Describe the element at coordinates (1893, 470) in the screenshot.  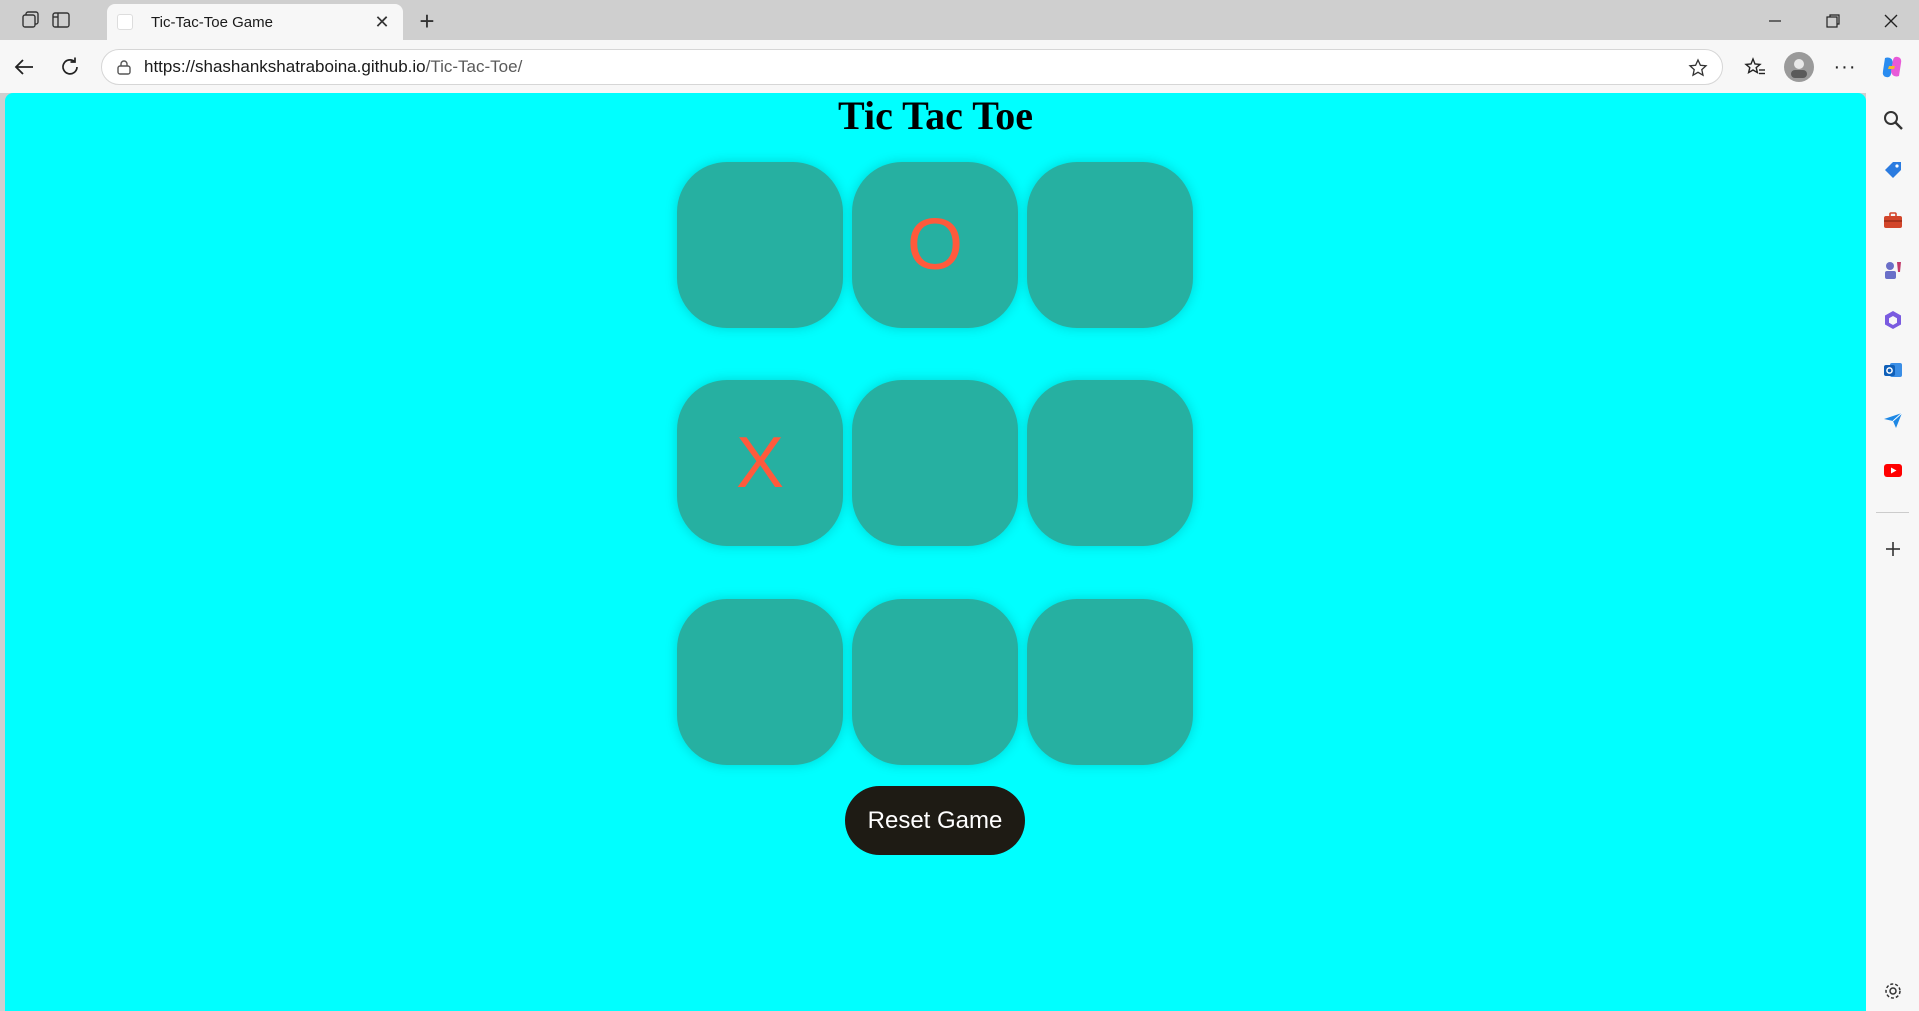
I see `youtube-icon` at that location.